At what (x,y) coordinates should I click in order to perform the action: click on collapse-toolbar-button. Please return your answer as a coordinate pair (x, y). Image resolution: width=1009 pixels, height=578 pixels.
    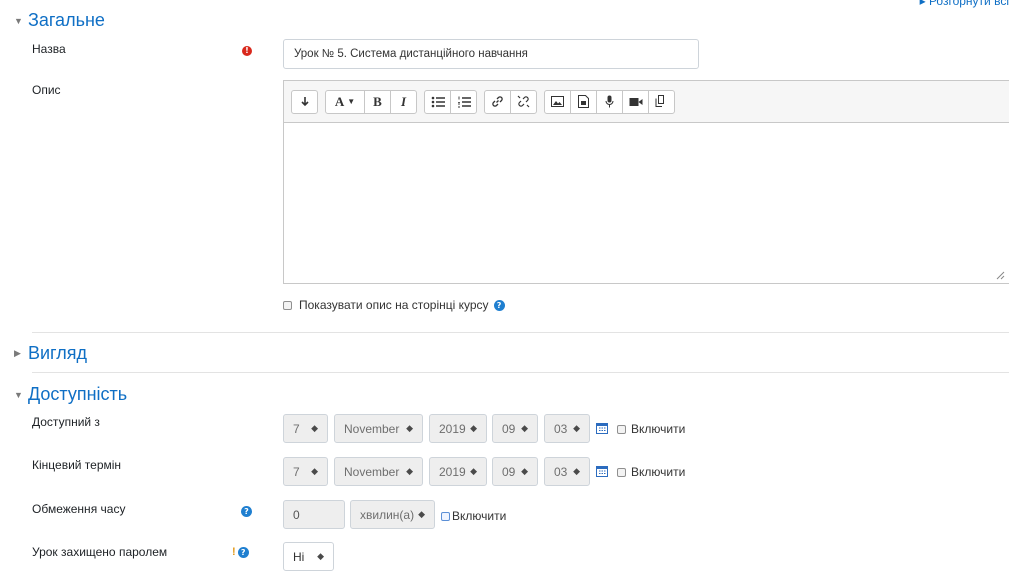
    Looking at the image, I should click on (304, 101).